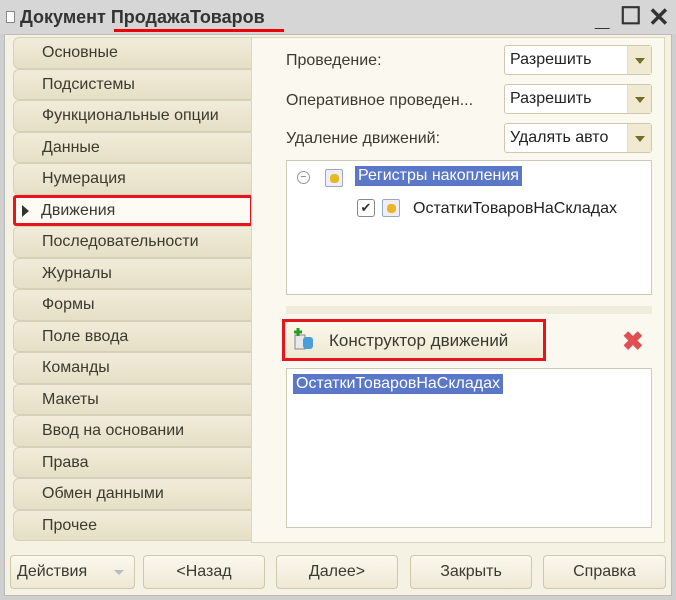 This screenshot has height=600, width=676. What do you see at coordinates (334, 60) in the screenshot?
I see `posting-label: Проведение:` at bounding box center [334, 60].